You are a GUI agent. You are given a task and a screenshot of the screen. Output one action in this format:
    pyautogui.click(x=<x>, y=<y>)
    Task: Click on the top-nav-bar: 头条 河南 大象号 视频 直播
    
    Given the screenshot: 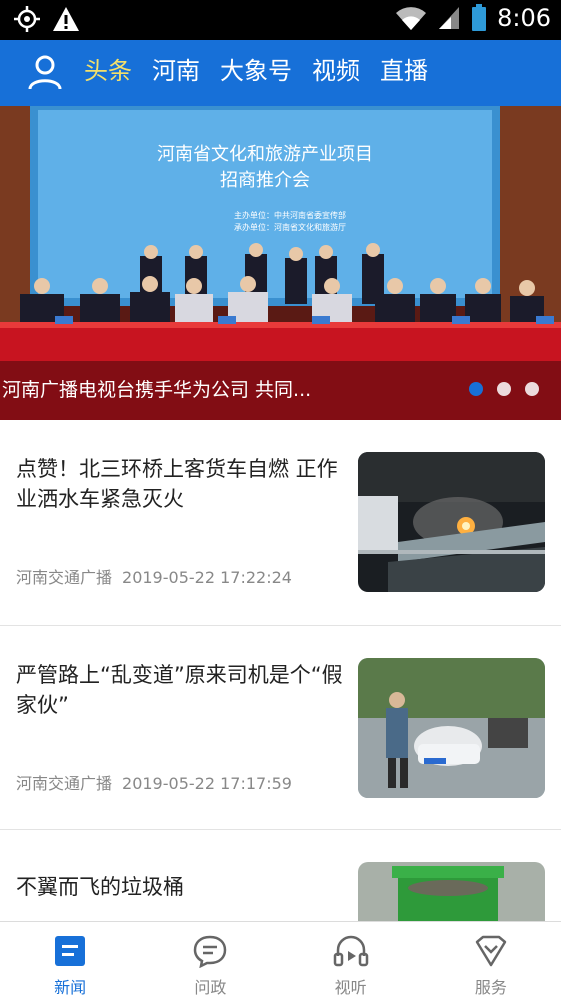 What is the action you would take?
    pyautogui.click(x=280, y=73)
    